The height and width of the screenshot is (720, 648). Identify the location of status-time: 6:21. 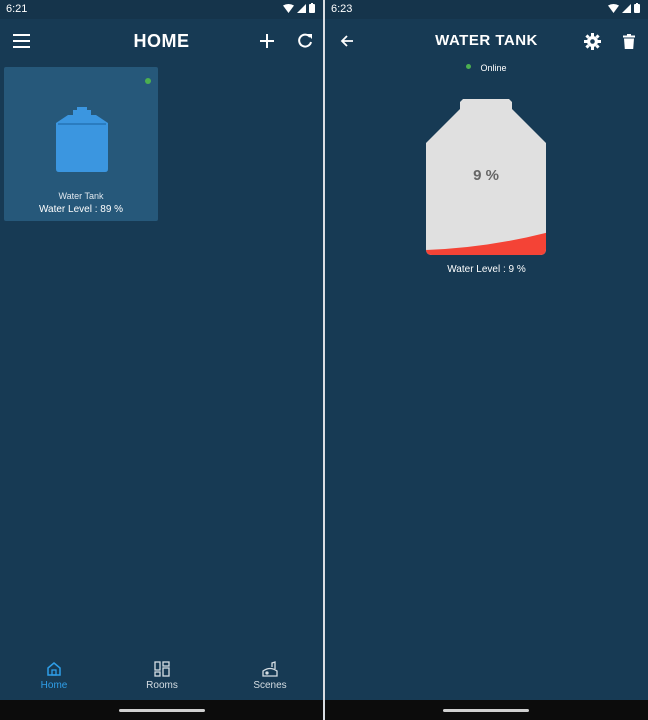
(17, 9).